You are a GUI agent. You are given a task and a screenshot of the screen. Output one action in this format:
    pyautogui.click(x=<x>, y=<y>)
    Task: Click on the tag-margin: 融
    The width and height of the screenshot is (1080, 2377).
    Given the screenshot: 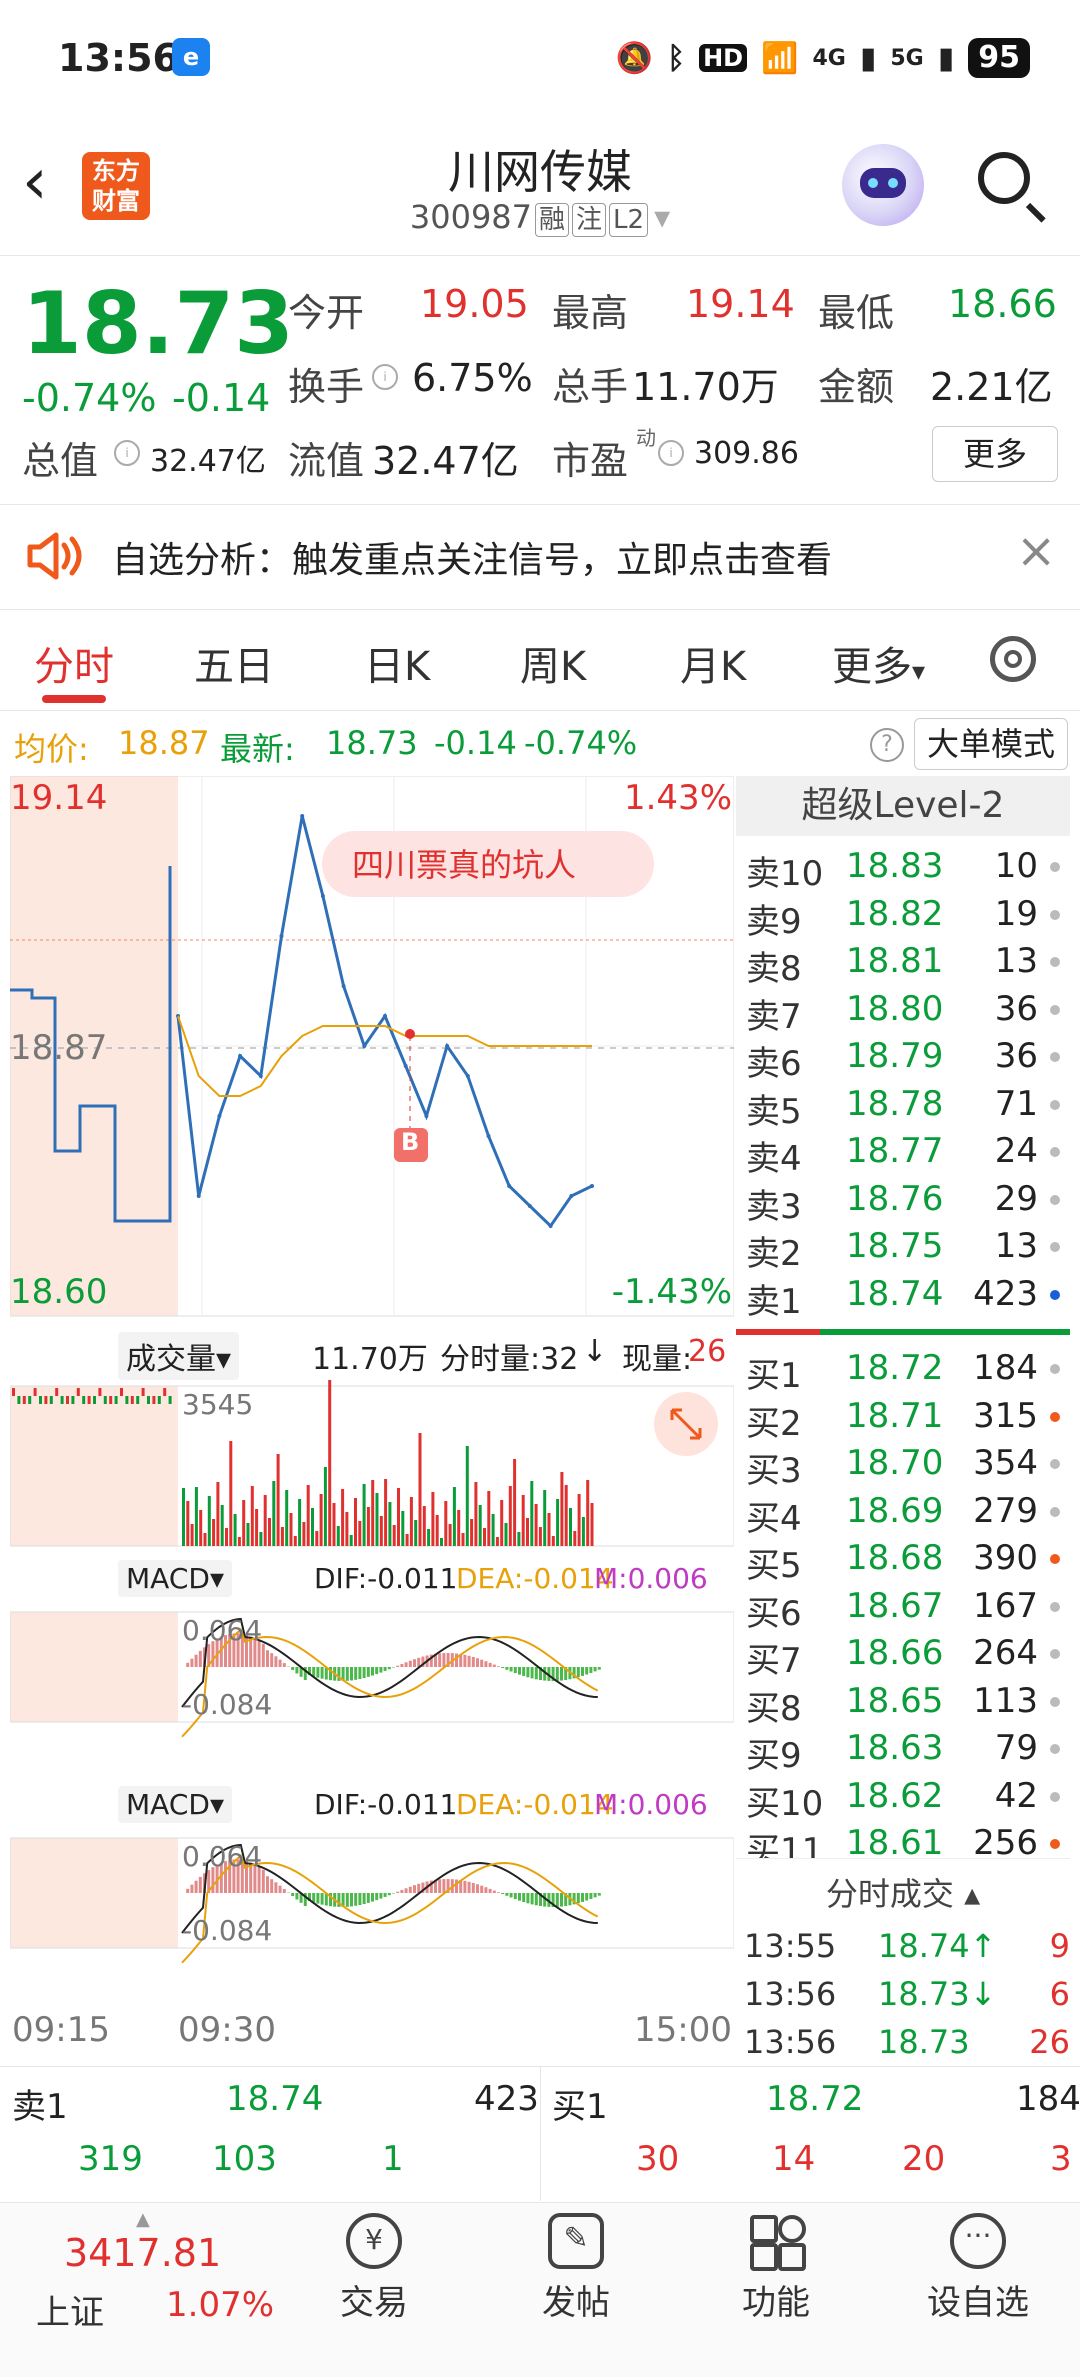 What is the action you would take?
    pyautogui.click(x=552, y=220)
    